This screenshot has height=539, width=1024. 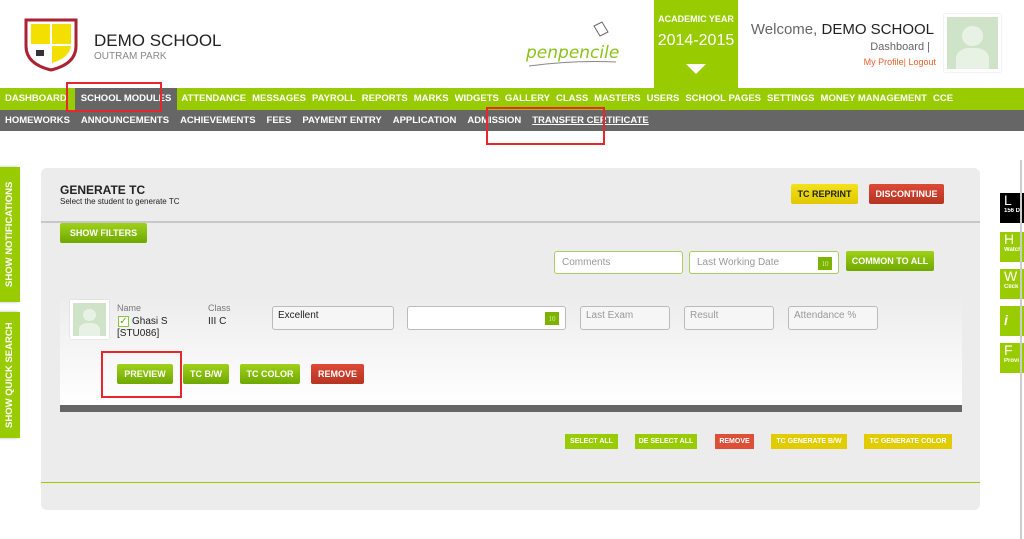 I want to click on welcome-text: Welcome, DEMO SCHOOL, so click(x=842, y=29).